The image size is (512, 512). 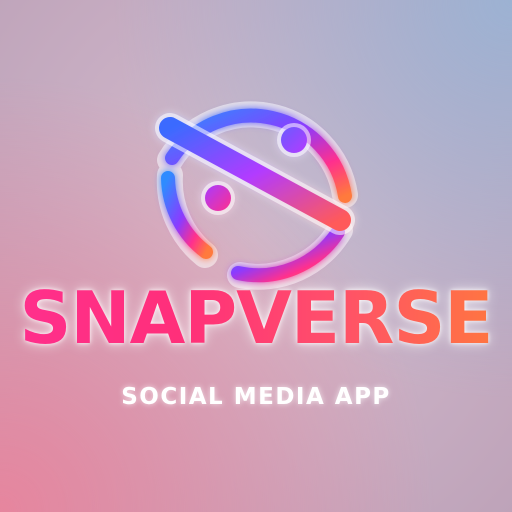 I want to click on brand-tagline: SOCIAL MEDIA APP, so click(x=256, y=397).